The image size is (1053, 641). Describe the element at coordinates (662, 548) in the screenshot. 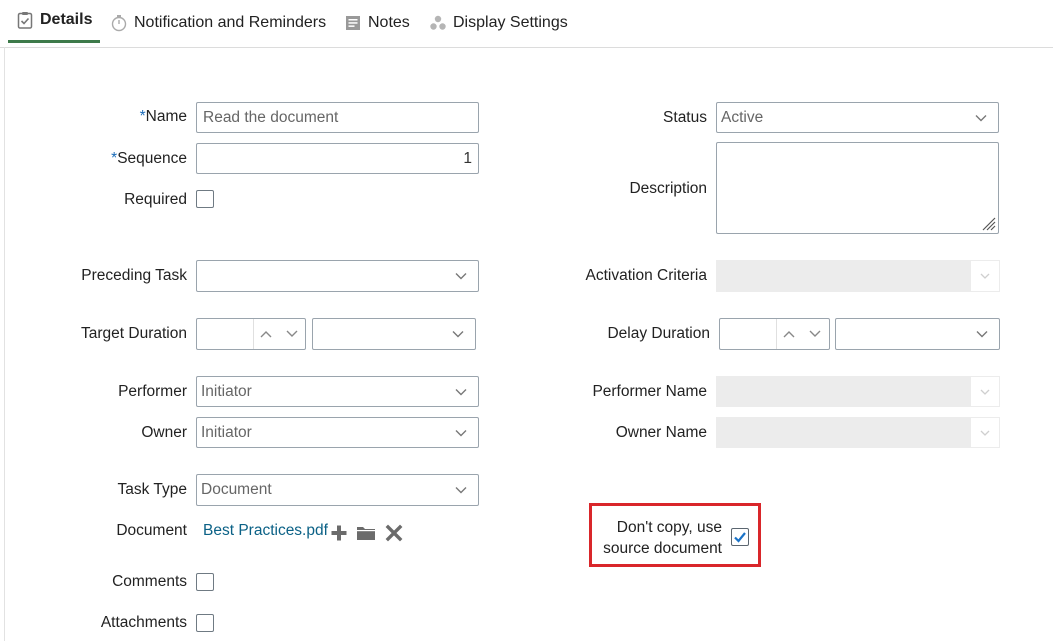

I see `dont-copy-label-line2: source document` at that location.